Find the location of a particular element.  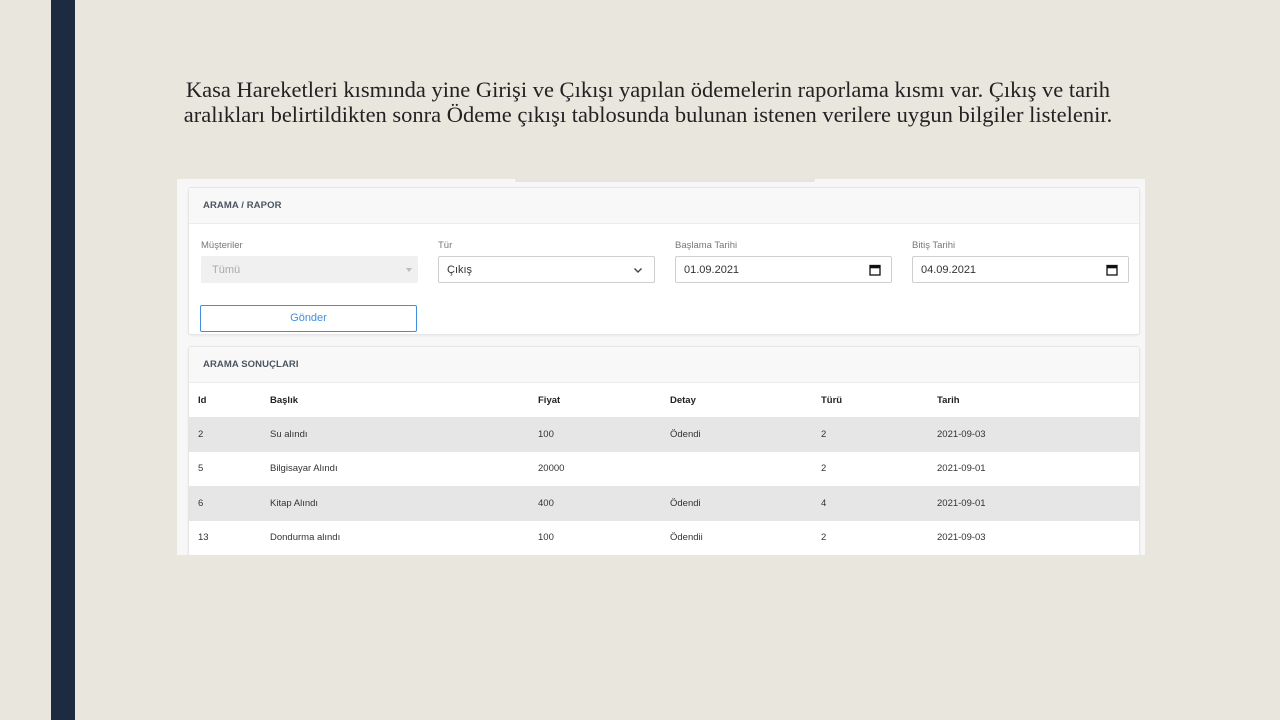

table-header-row: Id Başlık Fiyat Detay Türü Tarih is located at coordinates (664, 400).